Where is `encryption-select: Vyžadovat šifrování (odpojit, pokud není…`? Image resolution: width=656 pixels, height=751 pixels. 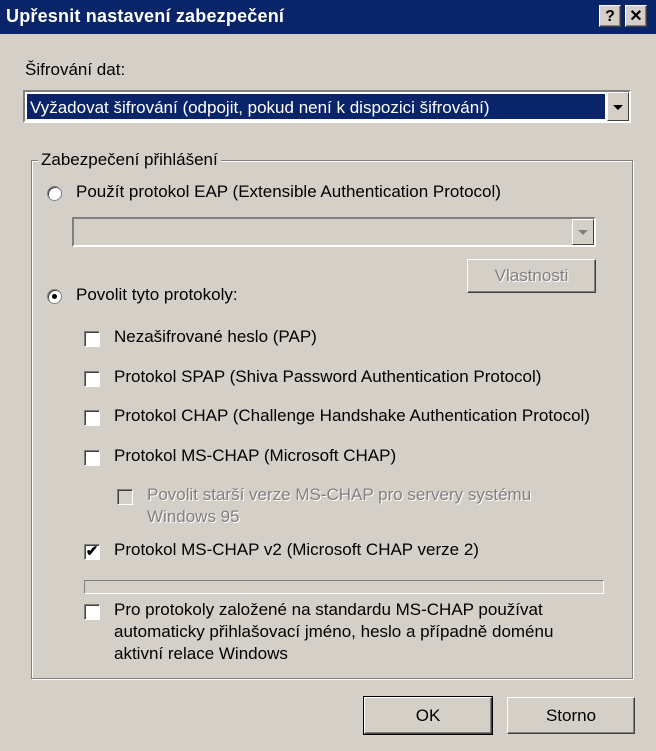 encryption-select: Vyžadovat šifrování (odpojit, pokud není… is located at coordinates (327, 106).